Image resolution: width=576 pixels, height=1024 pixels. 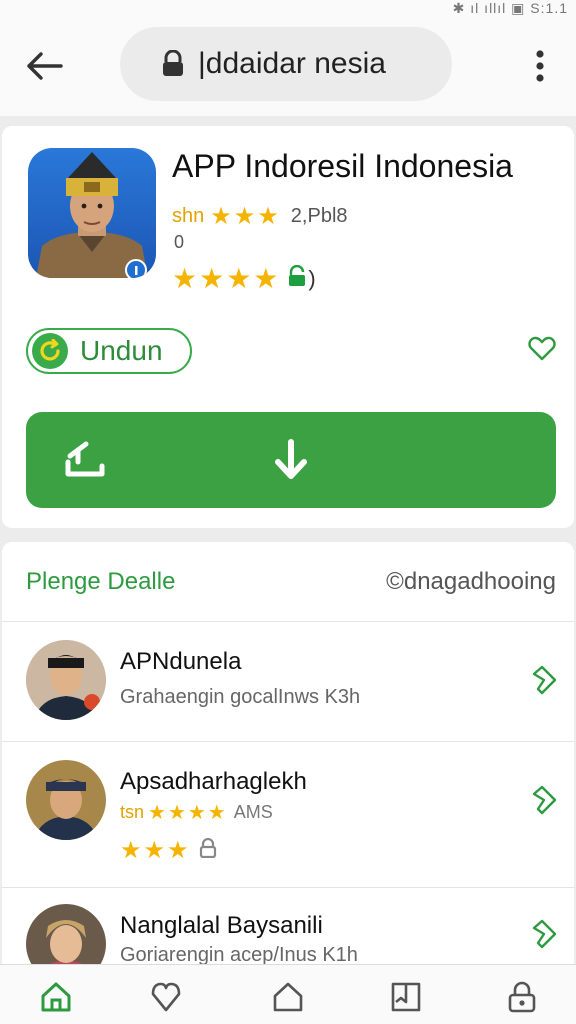 I want to click on house-outline-icon, so click(x=288, y=997).